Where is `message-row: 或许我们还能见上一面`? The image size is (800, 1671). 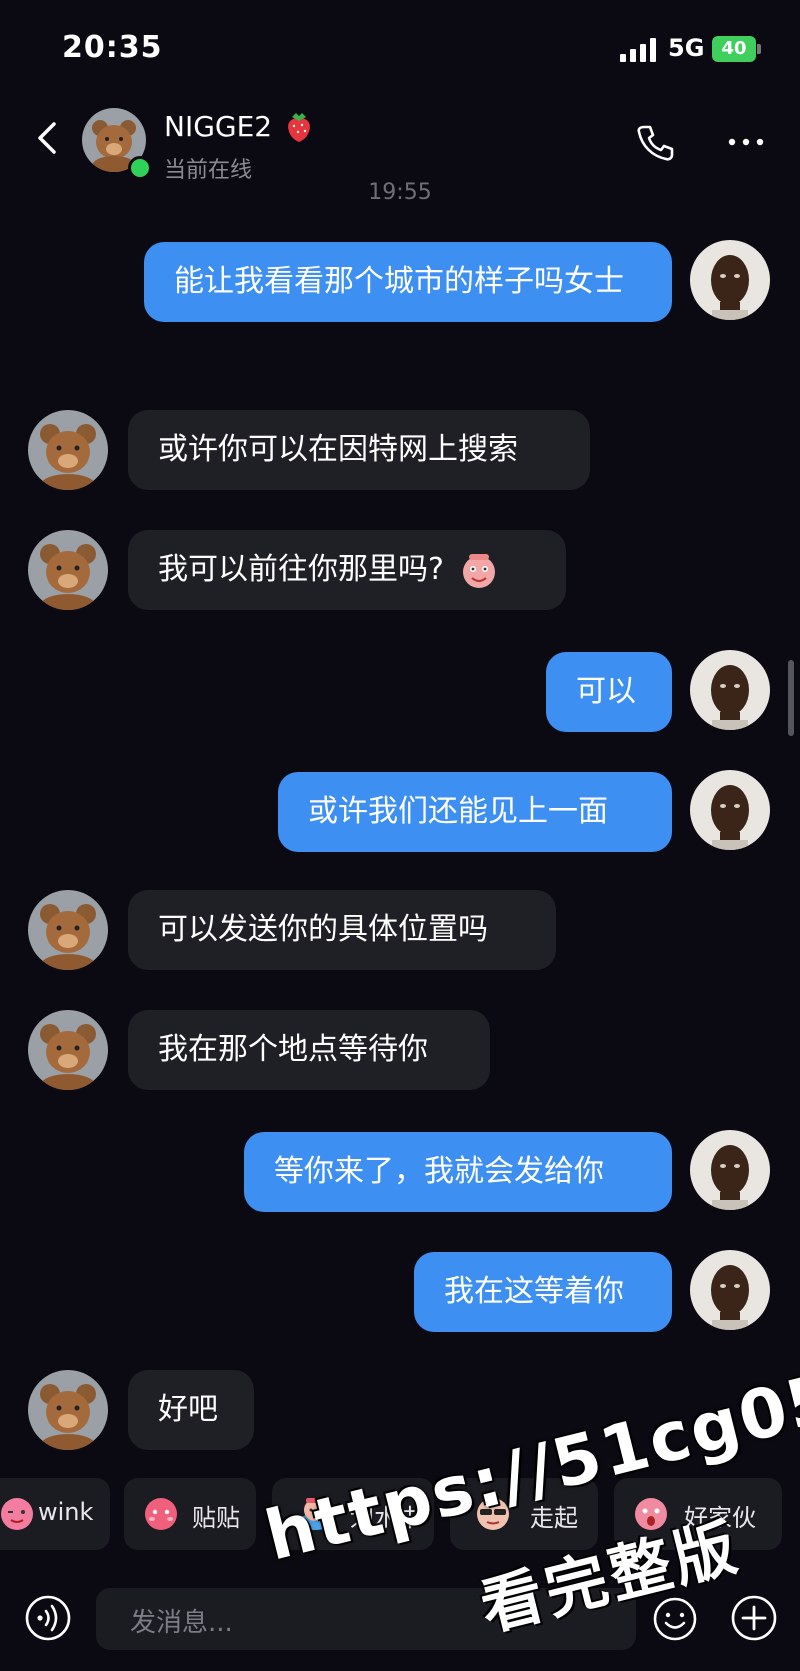
message-row: 或许我们还能见上一面 is located at coordinates (400, 815).